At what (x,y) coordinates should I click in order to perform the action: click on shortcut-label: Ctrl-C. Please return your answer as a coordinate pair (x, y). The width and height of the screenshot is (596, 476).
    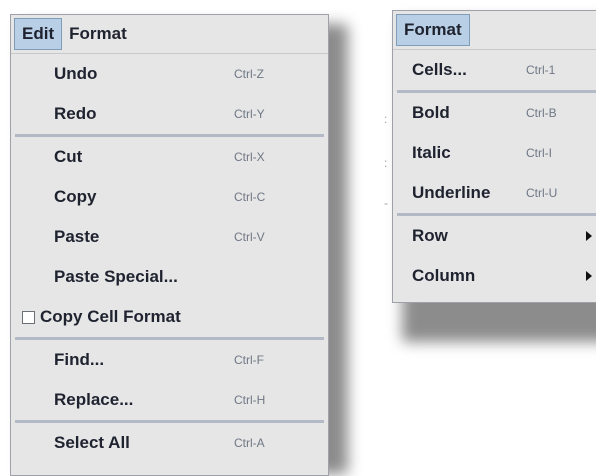
    Looking at the image, I should click on (250, 197).